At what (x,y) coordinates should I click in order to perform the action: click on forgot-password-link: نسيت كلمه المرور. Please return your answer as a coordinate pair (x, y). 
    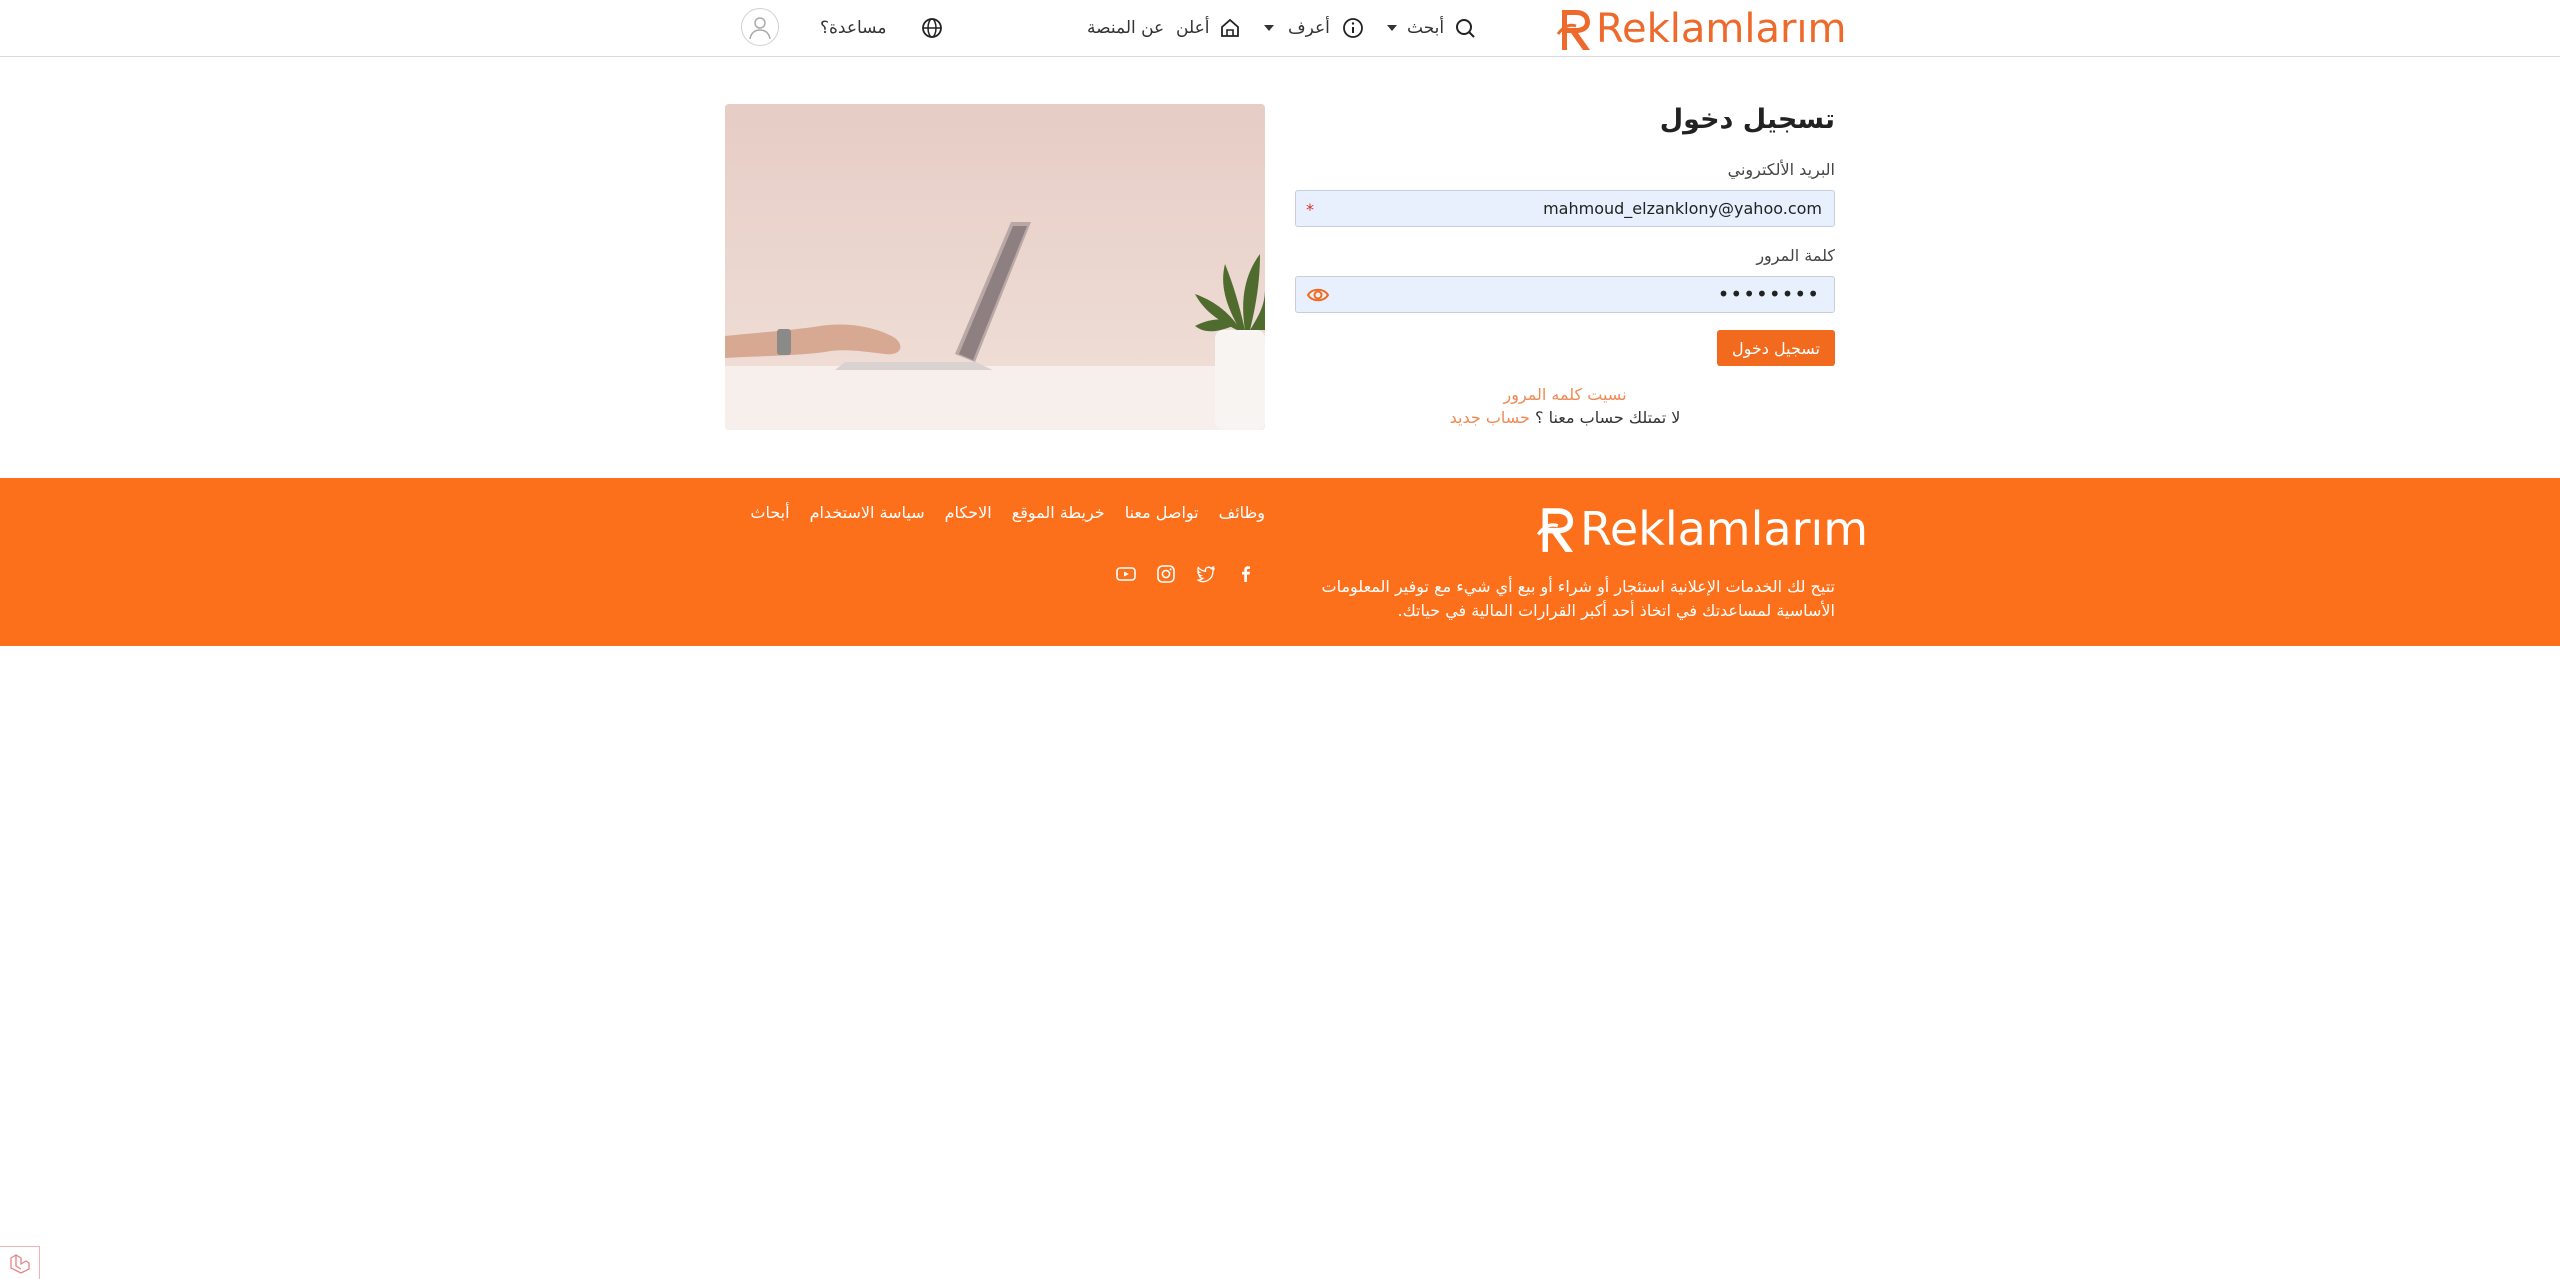
    Looking at the image, I should click on (1565, 394).